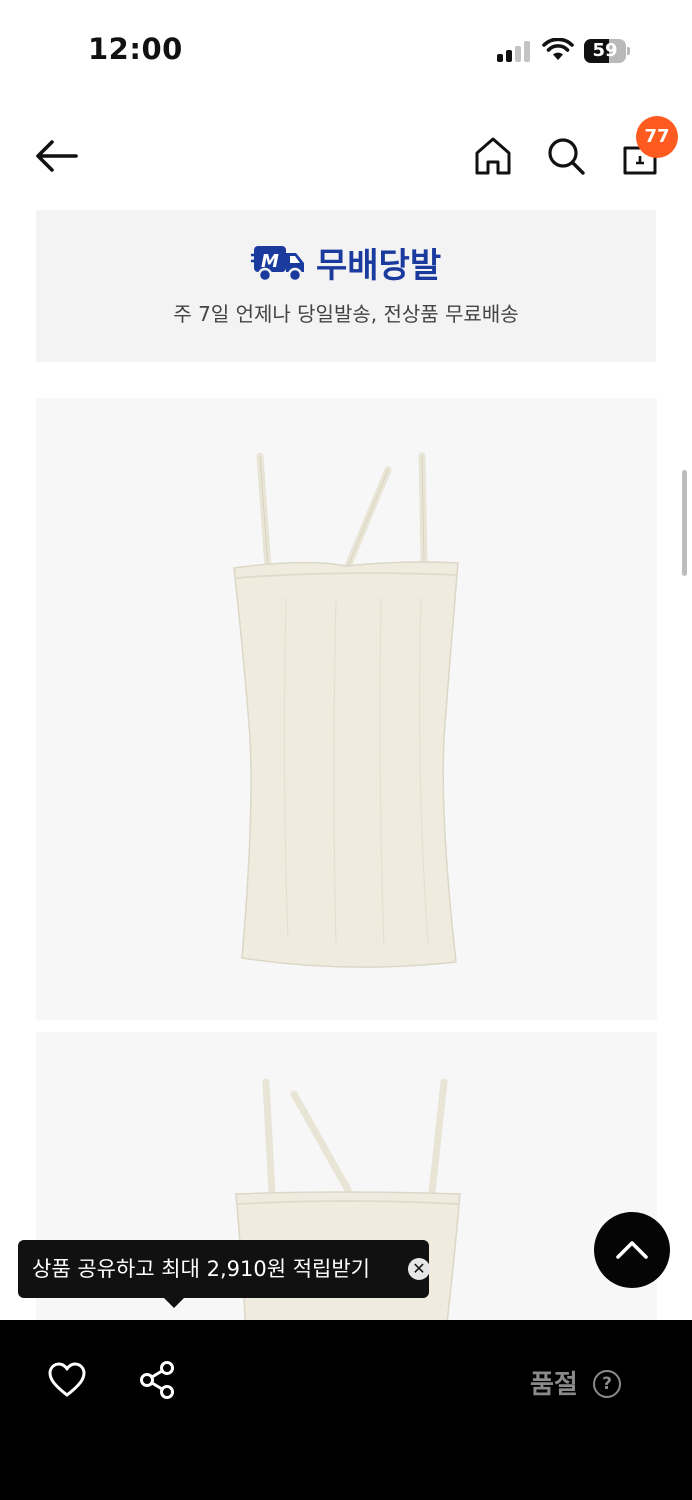  Describe the element at coordinates (657, 137) in the screenshot. I see `cart-count-badge: 77` at that location.